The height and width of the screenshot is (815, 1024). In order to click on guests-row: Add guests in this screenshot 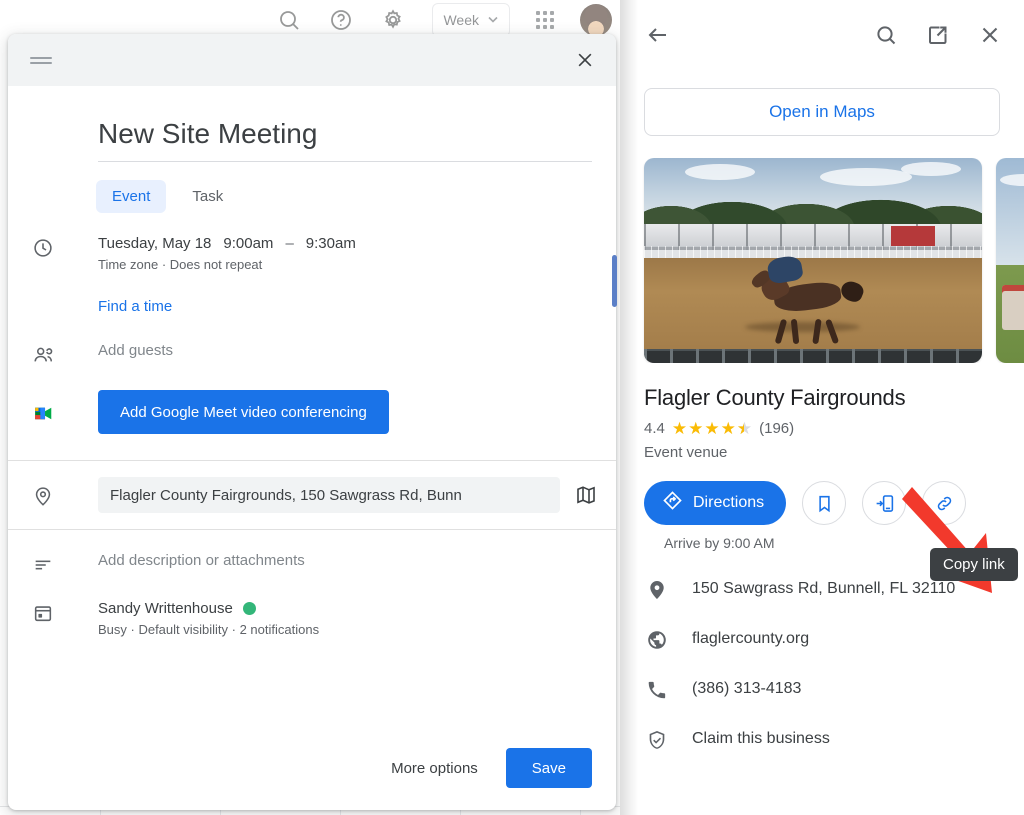, I will do `click(312, 341)`.